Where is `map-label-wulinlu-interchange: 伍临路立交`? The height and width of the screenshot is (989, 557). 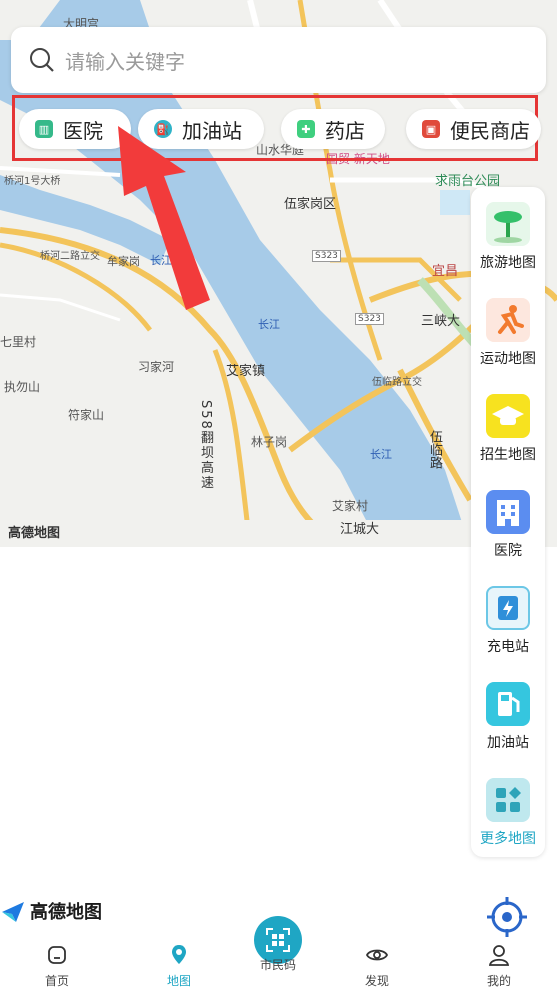
map-label-wulinlu-interchange: 伍临路立交 is located at coordinates (397, 382).